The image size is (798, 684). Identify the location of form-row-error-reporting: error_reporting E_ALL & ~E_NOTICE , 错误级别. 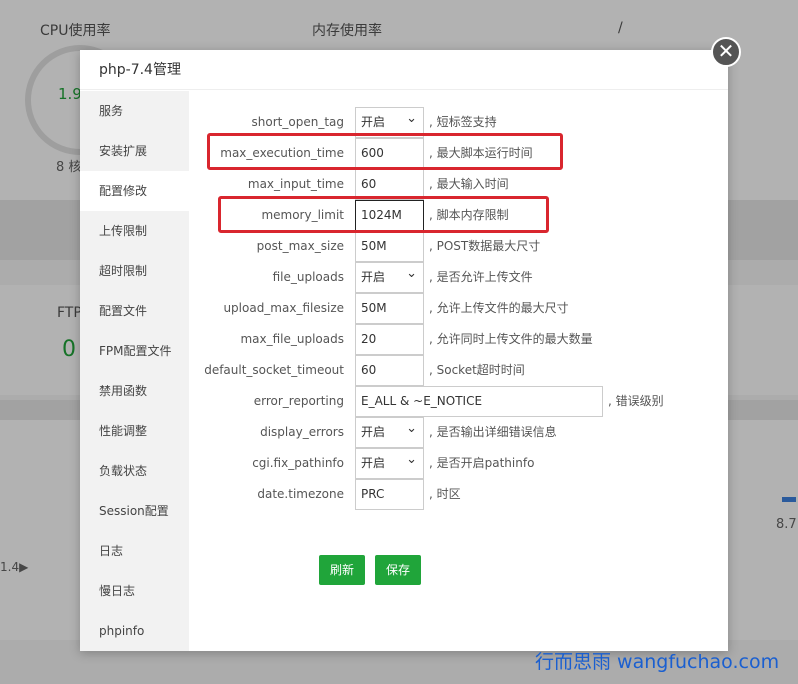
(458, 401).